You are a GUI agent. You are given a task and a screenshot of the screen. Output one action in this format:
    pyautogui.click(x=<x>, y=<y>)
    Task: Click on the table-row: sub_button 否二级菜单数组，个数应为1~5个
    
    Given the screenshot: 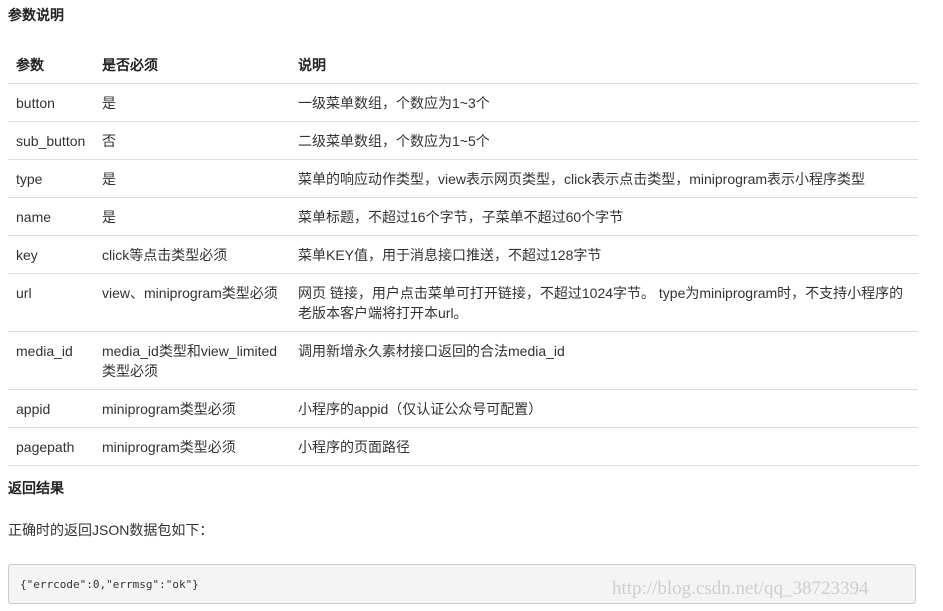 What is the action you would take?
    pyautogui.click(x=463, y=140)
    